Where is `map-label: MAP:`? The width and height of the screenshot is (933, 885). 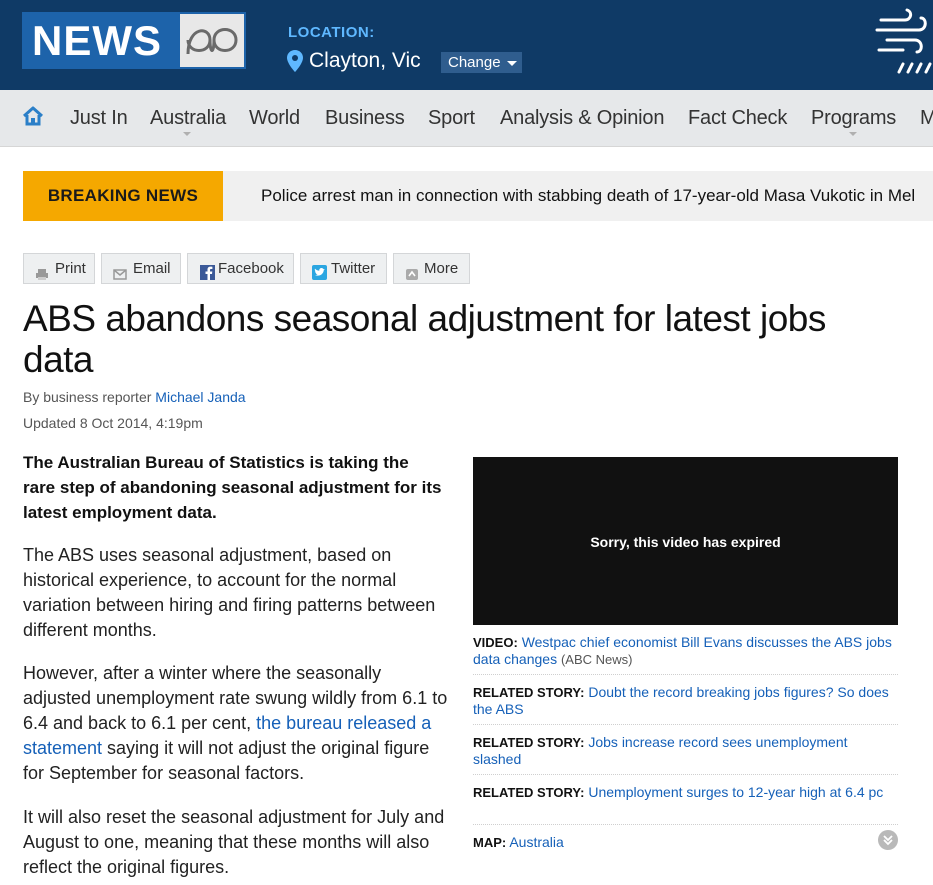 map-label: MAP: is located at coordinates (490, 842).